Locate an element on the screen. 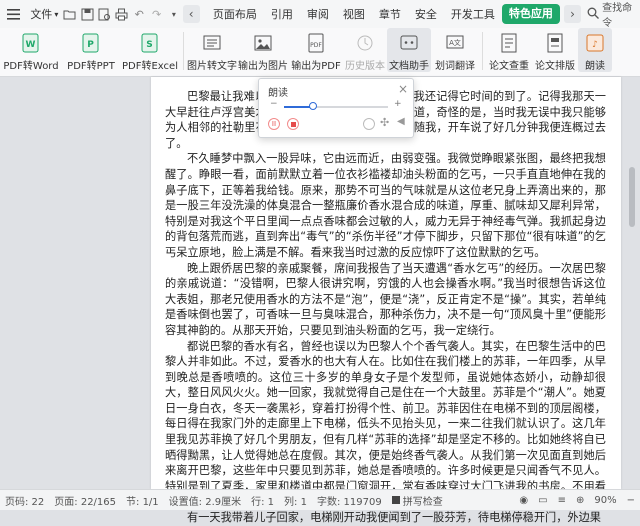 The width and height of the screenshot is (640, 526). history-icon is located at coordinates (365, 43).